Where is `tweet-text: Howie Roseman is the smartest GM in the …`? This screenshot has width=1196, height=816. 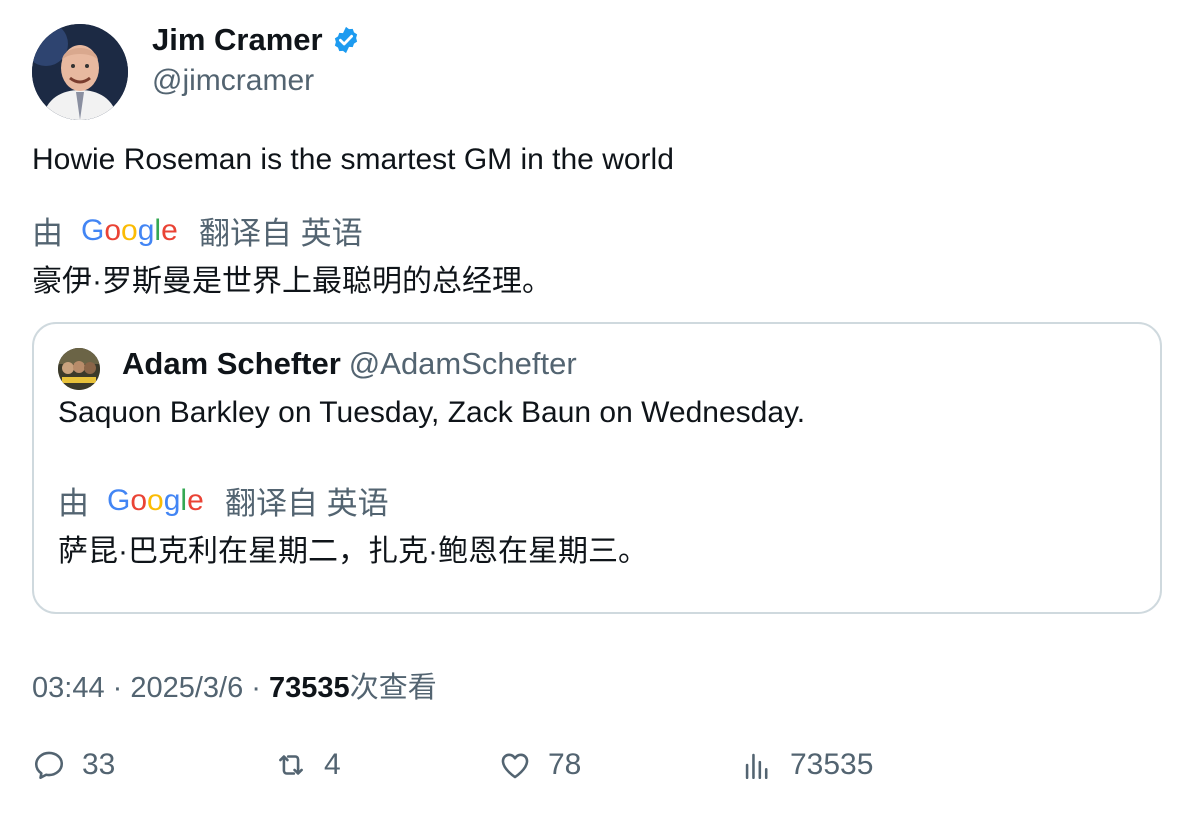
tweet-text: Howie Roseman is the smartest GM in the … is located at coordinates (353, 159).